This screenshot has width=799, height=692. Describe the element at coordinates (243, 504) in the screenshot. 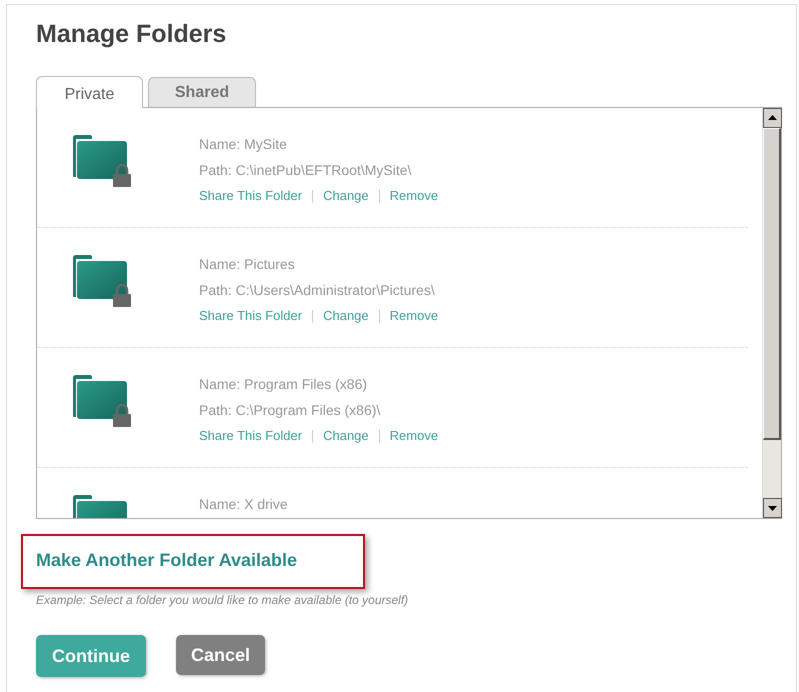

I see `folder-name: Name: X drive` at that location.